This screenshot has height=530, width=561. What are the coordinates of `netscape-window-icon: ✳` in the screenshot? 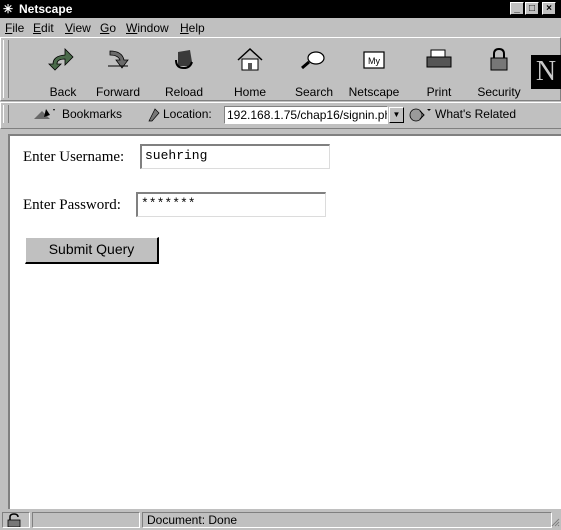 It's located at (8, 9).